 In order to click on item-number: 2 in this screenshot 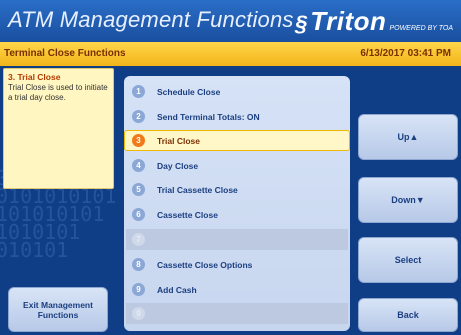, I will do `click(138, 116)`.